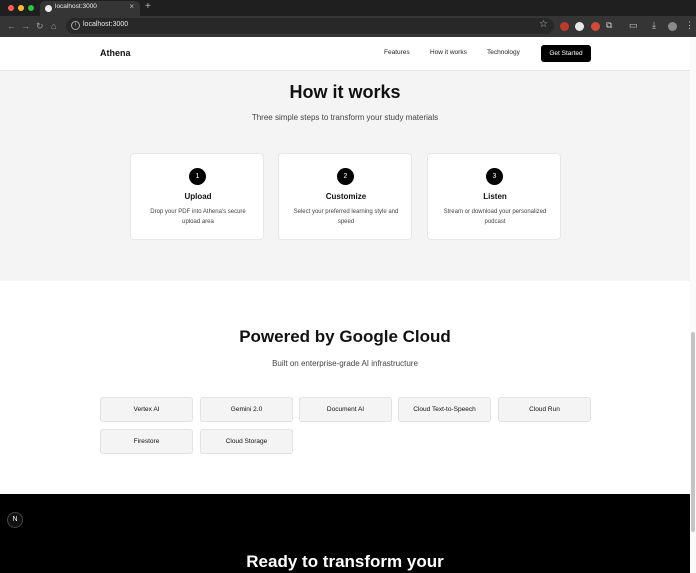 Image resolution: width=696 pixels, height=573 pixels. I want to click on address-bar: i localhost:3000 ☆, so click(310, 26).